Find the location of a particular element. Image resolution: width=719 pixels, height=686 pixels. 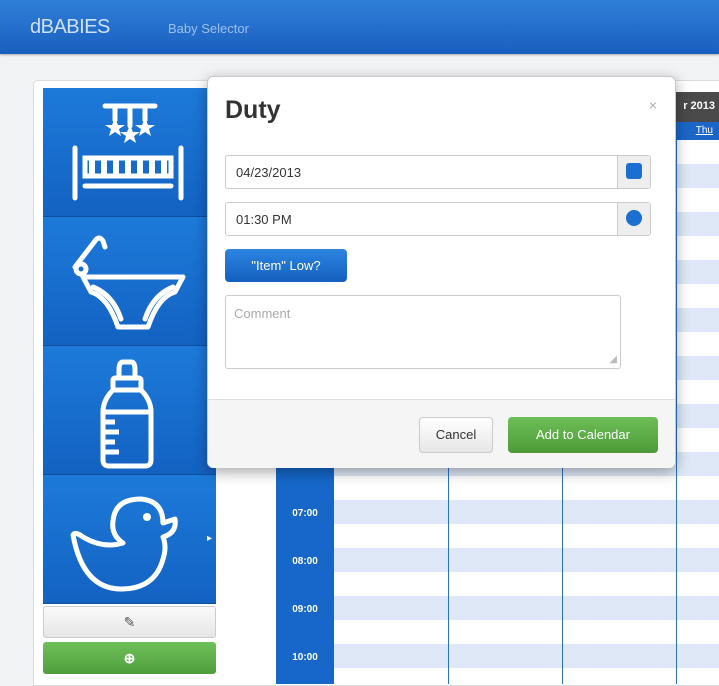

settings-button: ✎ is located at coordinates (129, 622).